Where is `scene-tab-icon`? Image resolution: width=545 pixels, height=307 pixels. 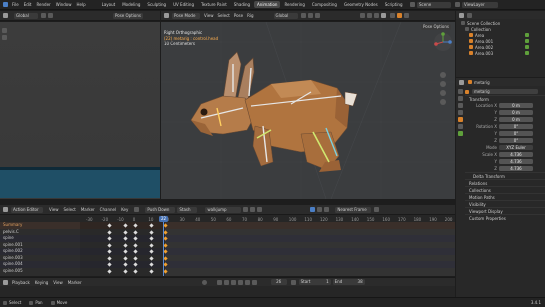 scene-tab-icon is located at coordinates (460, 112).